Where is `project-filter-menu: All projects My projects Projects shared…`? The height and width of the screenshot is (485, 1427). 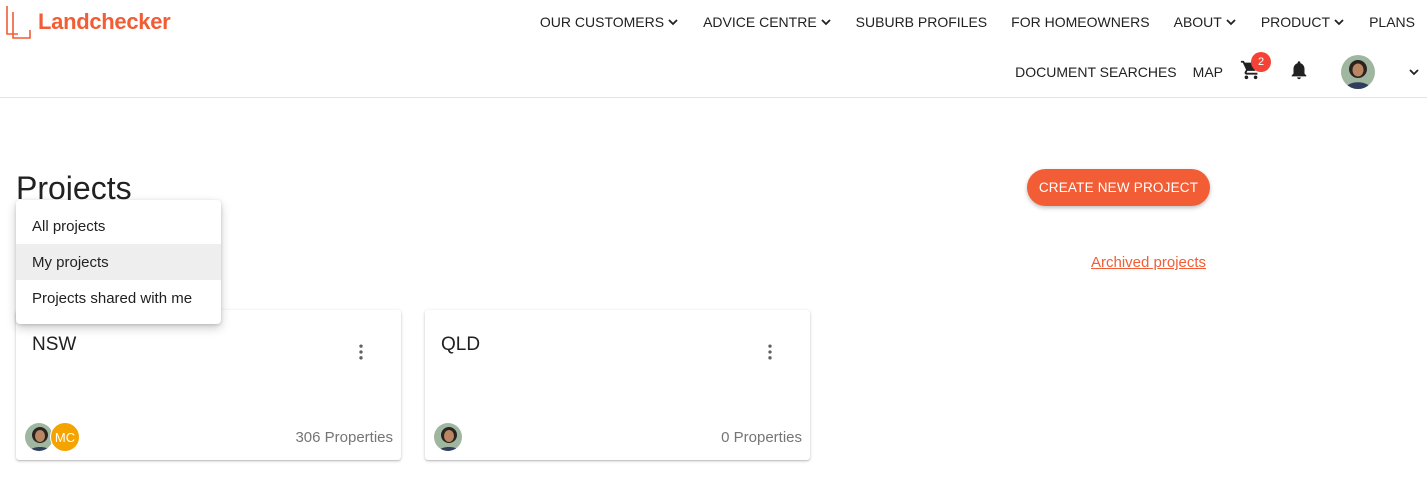 project-filter-menu: All projects My projects Projects shared… is located at coordinates (118, 262).